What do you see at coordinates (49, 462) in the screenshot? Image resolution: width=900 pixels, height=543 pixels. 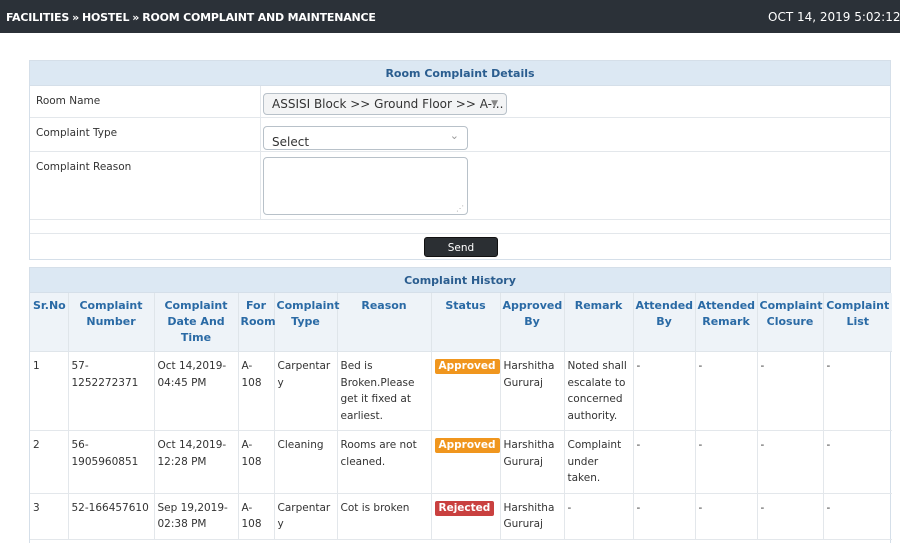 I see `cell-sr-no: 2` at bounding box center [49, 462].